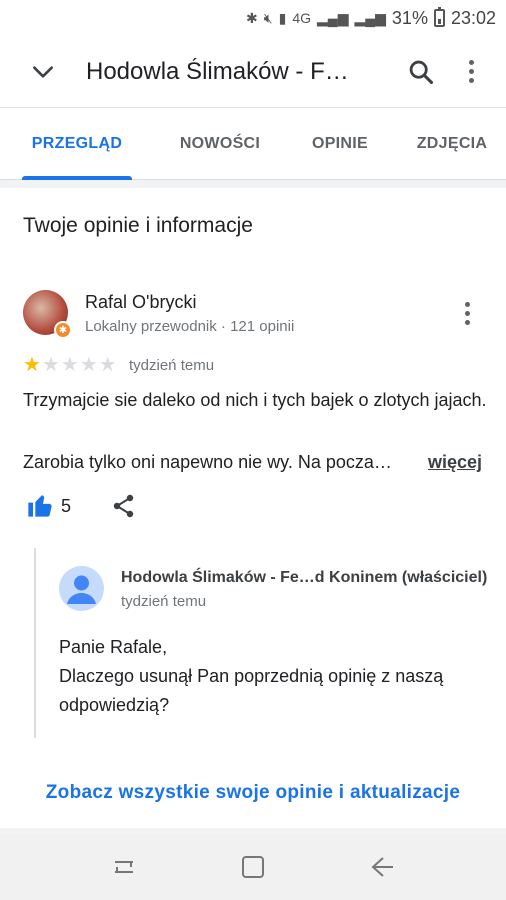 This screenshot has width=506, height=900. What do you see at coordinates (190, 326) in the screenshot?
I see `reviewer-meta: Lokalny przewodnik · 121 opinii` at bounding box center [190, 326].